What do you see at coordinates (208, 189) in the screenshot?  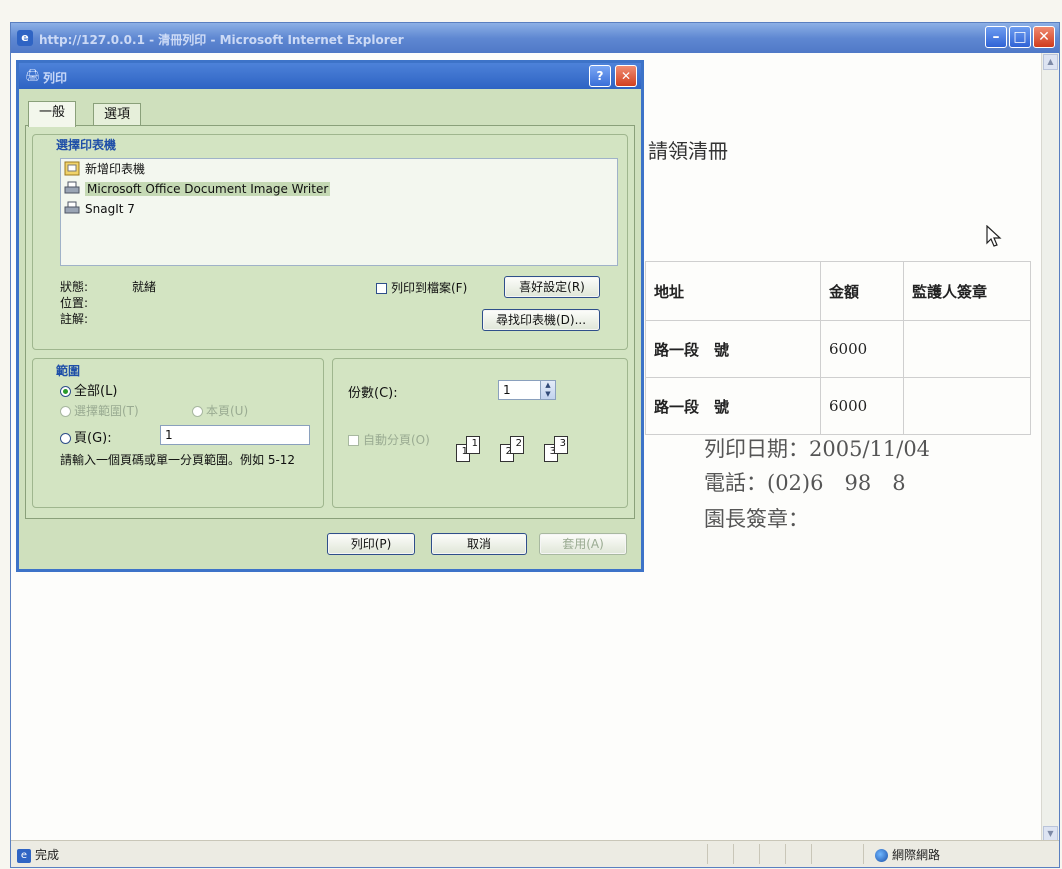 I see `printer-name: Microsoft Office Document Image Writer` at bounding box center [208, 189].